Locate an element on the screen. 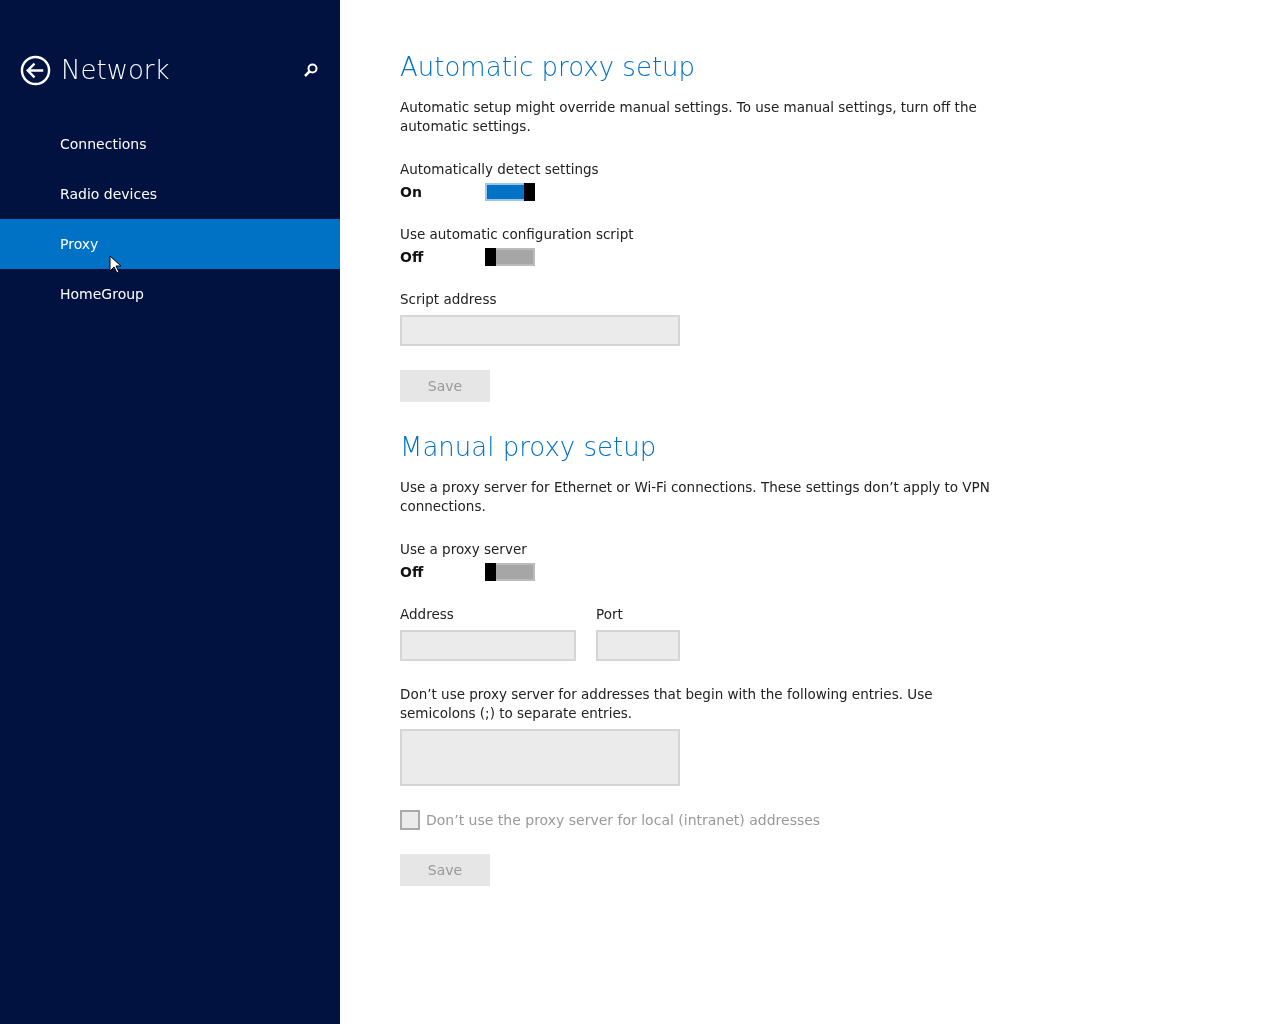  sidebar-item: Connections is located at coordinates (170, 144).